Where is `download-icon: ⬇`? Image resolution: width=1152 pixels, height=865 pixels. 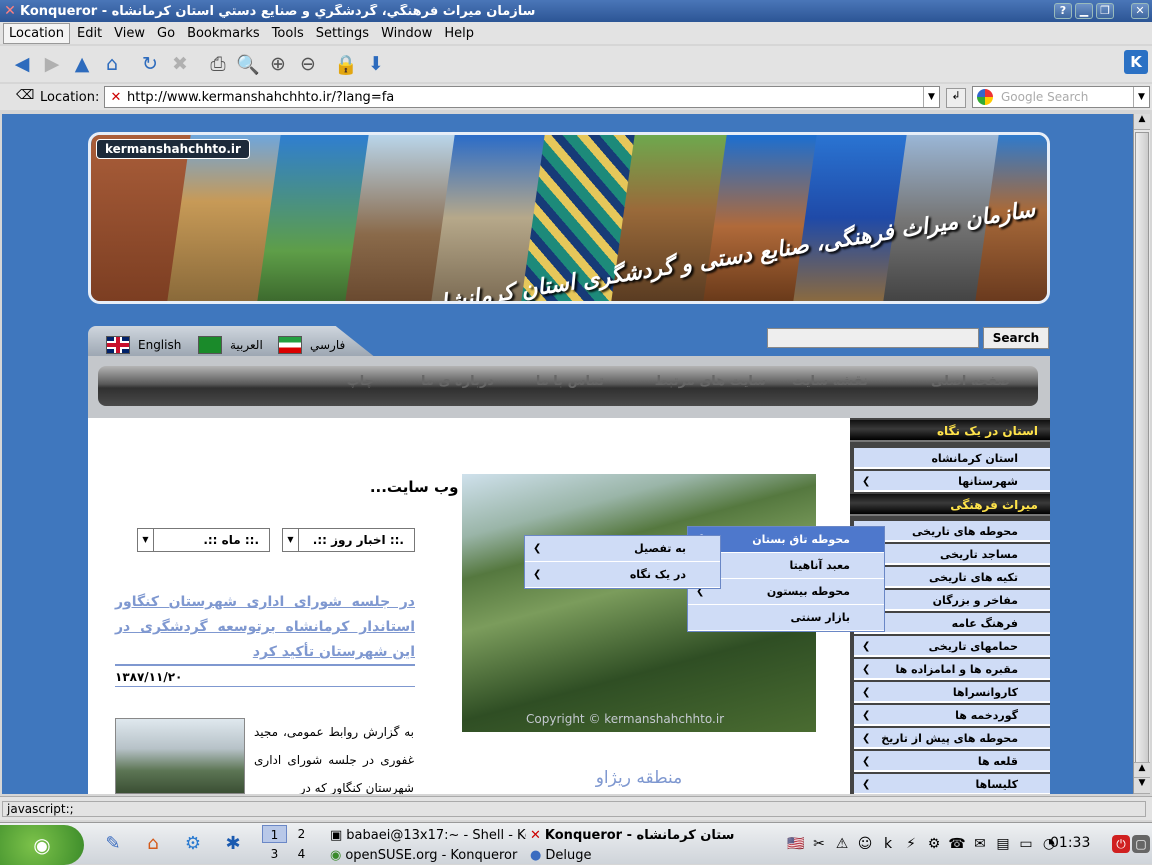
download-icon: ⬇ is located at coordinates (376, 64).